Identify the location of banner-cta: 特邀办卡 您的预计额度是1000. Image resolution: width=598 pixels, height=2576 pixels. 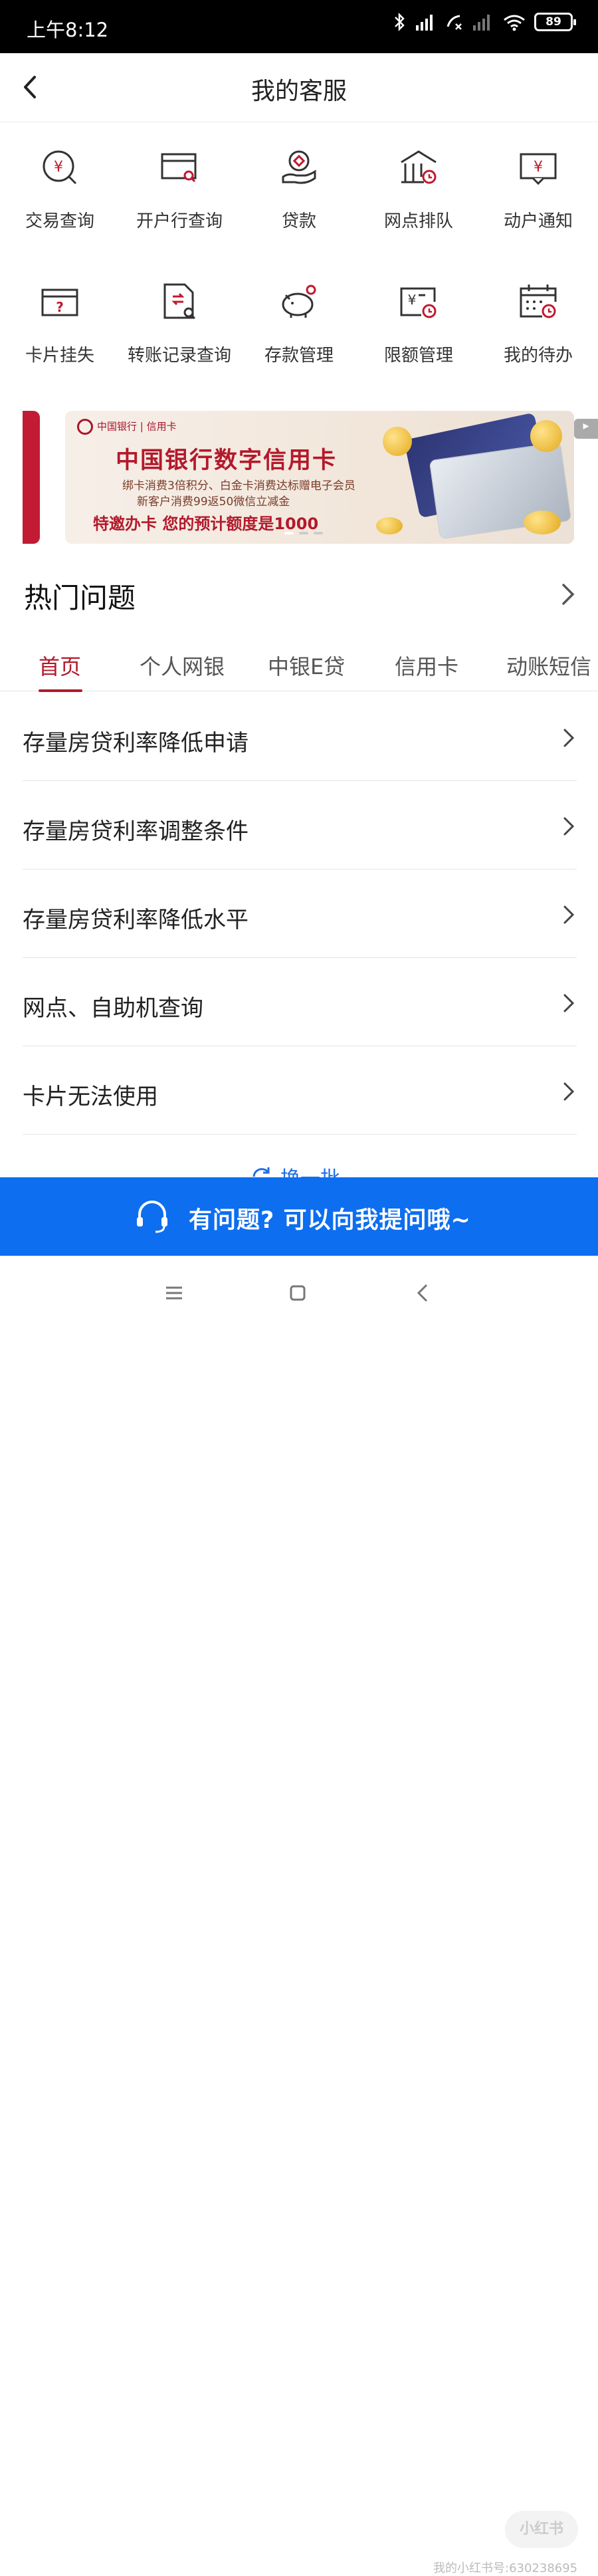
(206, 524).